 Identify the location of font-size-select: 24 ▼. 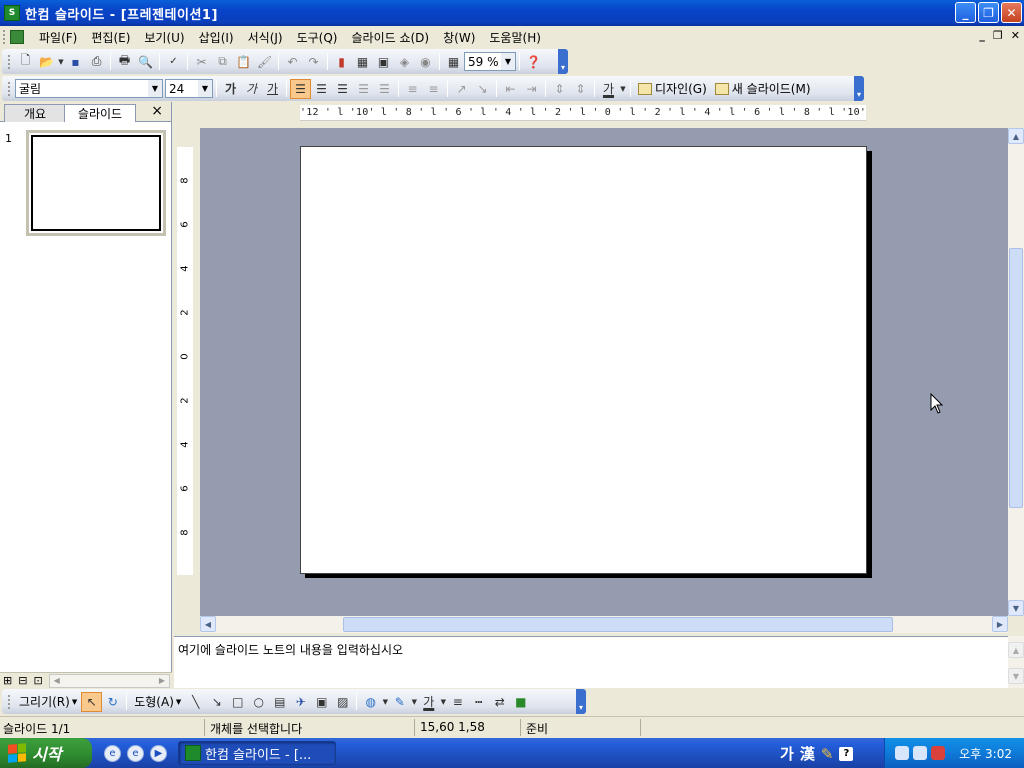
(189, 88).